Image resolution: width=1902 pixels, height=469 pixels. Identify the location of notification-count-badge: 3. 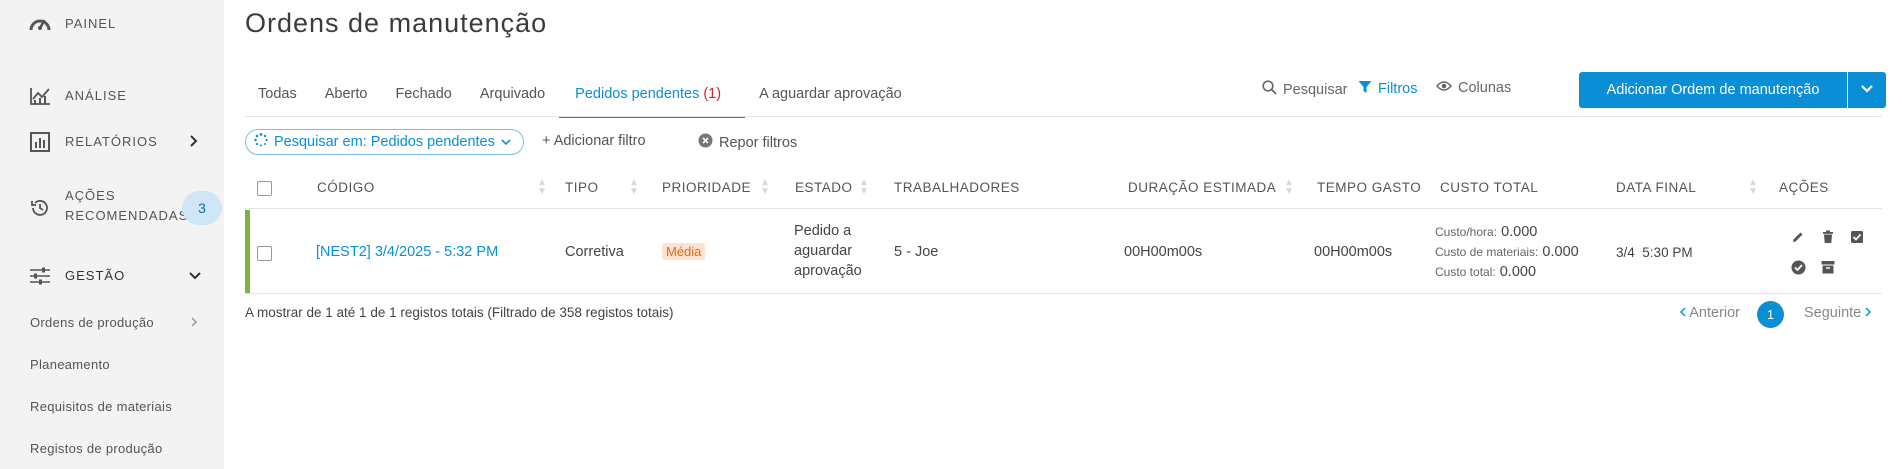
(202, 208).